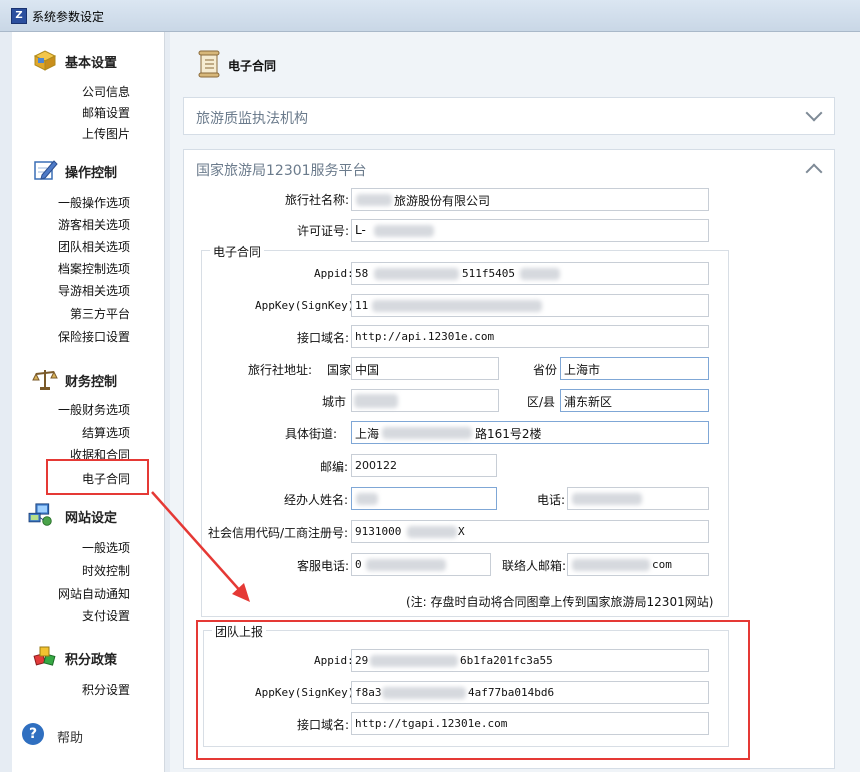 Image resolution: width=860 pixels, height=772 pixels. Describe the element at coordinates (638, 498) in the screenshot. I see `phone-input` at that location.